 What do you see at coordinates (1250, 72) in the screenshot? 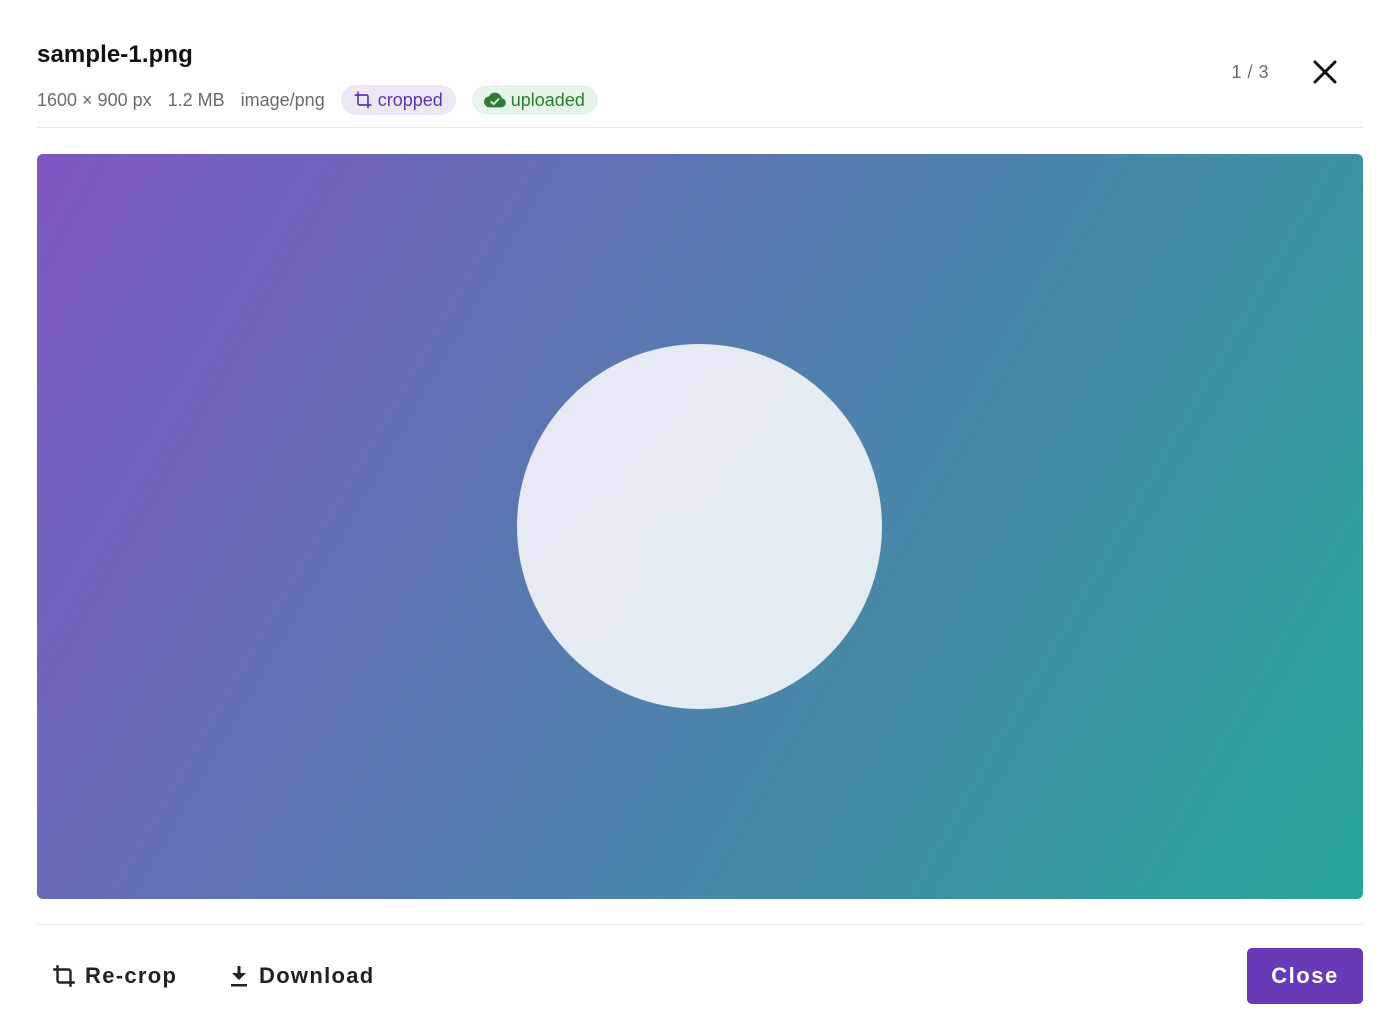
I see `image-counter: 1 / 3` at bounding box center [1250, 72].